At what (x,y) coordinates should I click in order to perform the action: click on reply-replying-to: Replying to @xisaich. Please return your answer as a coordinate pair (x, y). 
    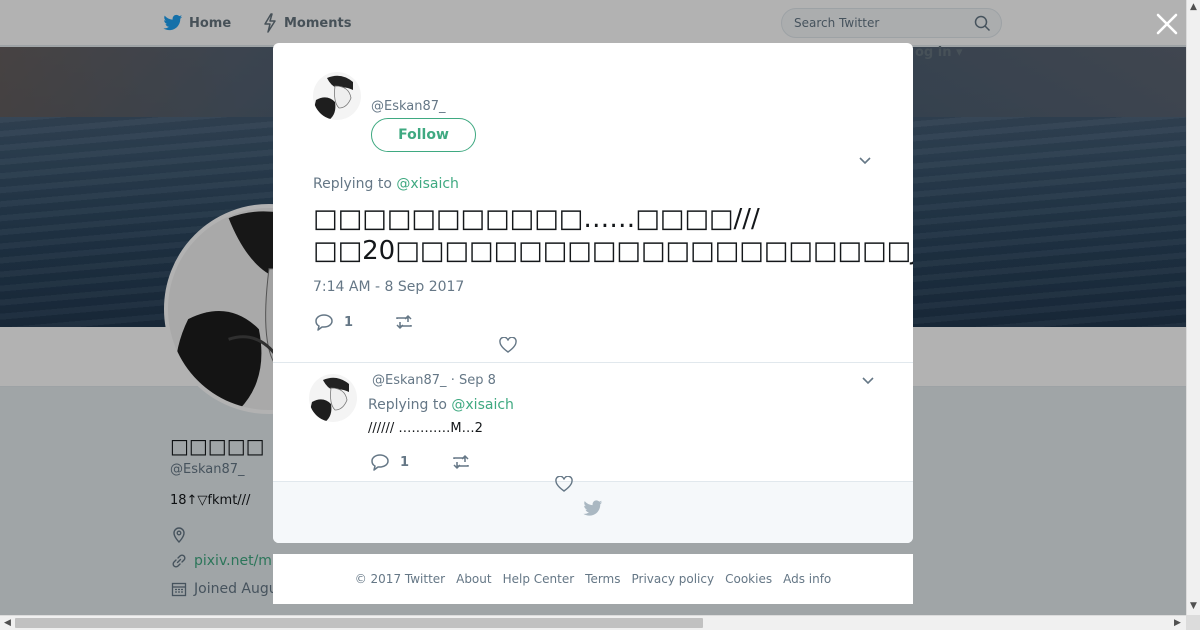
    Looking at the image, I should click on (441, 405).